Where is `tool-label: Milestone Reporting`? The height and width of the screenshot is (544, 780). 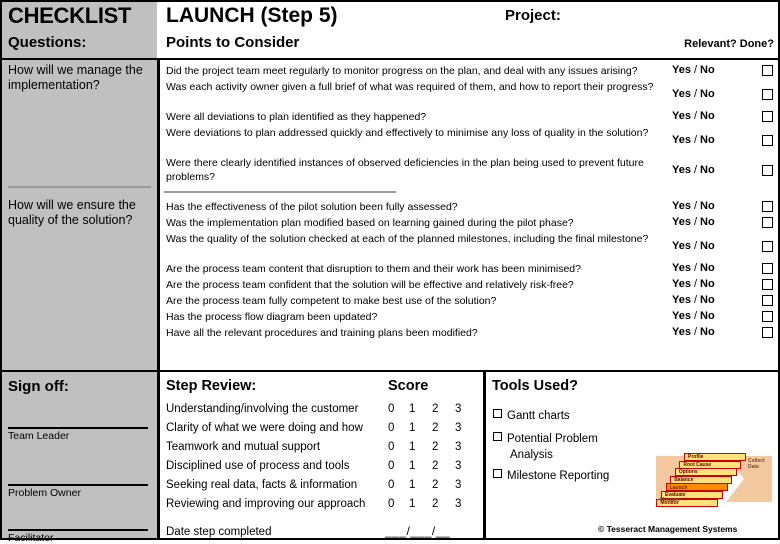
tool-label: Milestone Reporting is located at coordinates (558, 476).